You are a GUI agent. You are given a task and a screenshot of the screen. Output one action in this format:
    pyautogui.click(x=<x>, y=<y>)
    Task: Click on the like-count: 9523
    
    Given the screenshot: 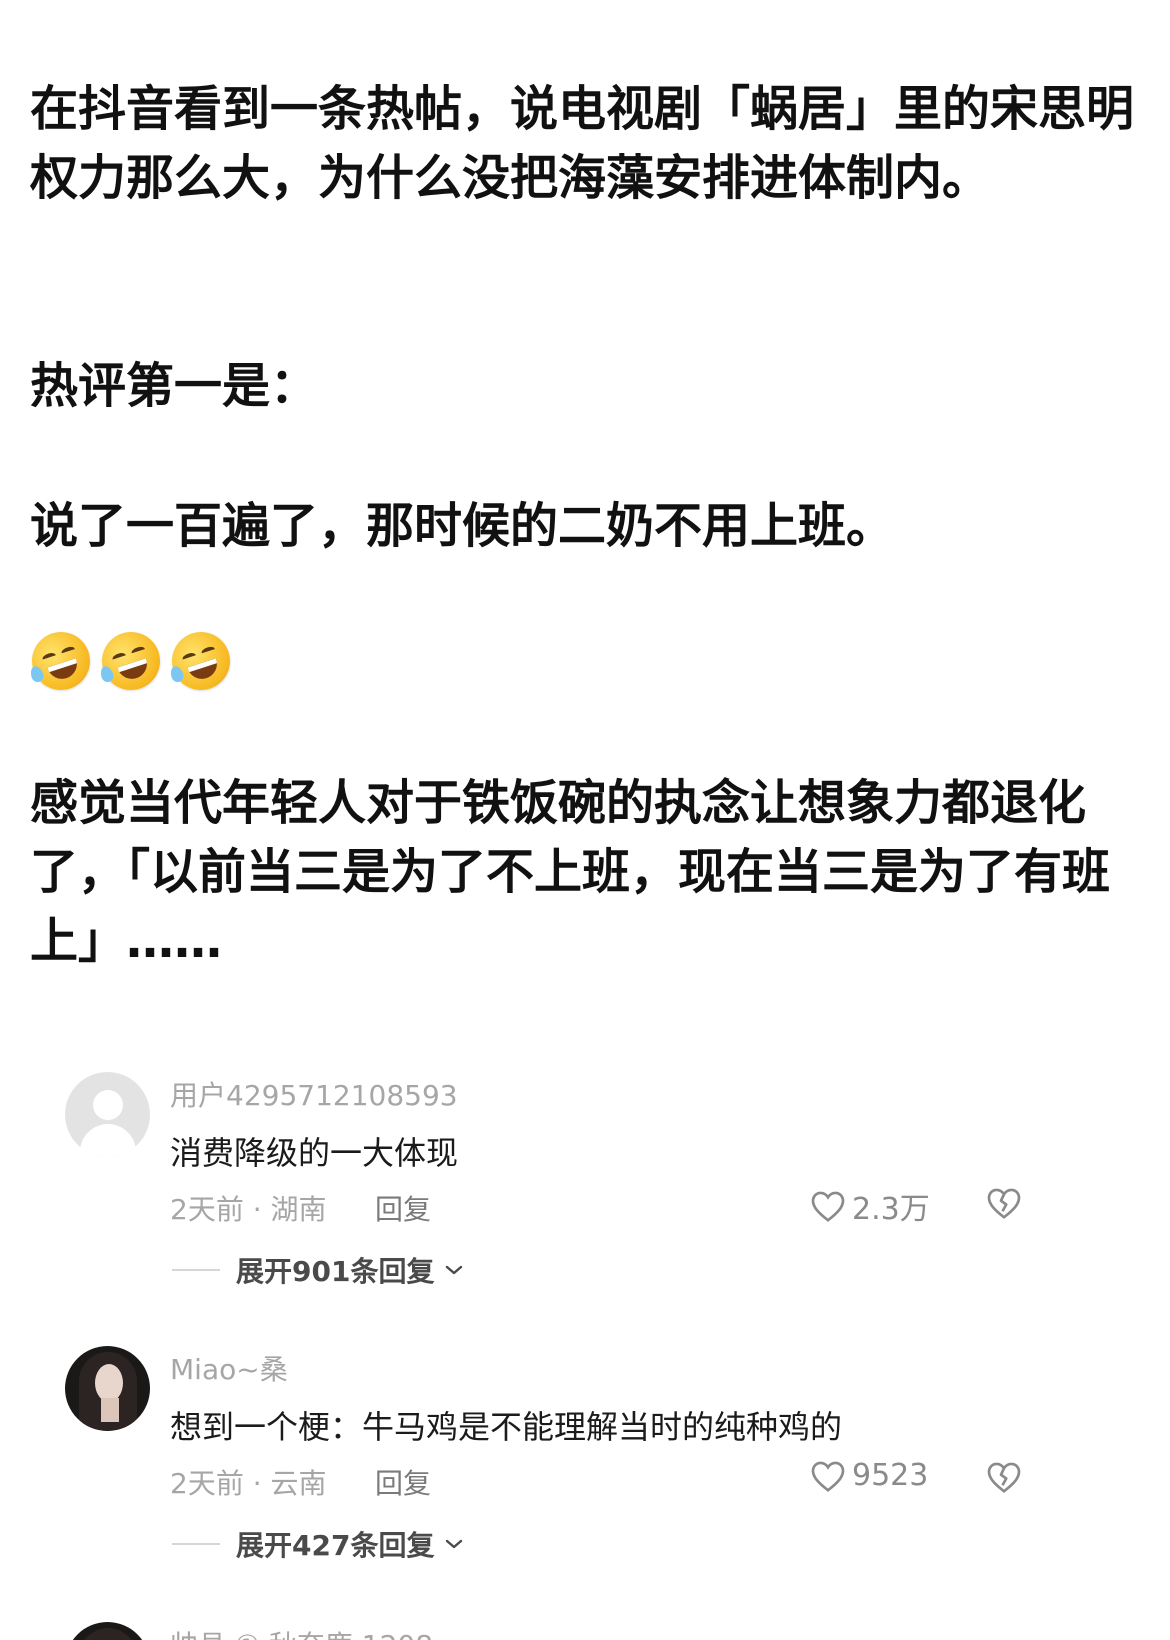 What is the action you would take?
    pyautogui.click(x=890, y=1475)
    